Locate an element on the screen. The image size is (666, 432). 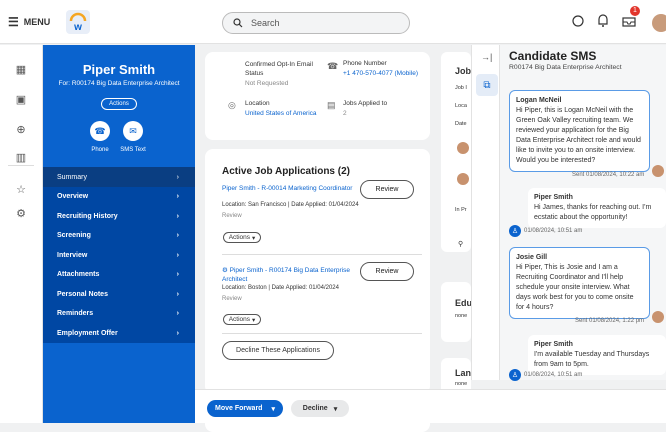
user-avatar is located at coordinates (659, 23).